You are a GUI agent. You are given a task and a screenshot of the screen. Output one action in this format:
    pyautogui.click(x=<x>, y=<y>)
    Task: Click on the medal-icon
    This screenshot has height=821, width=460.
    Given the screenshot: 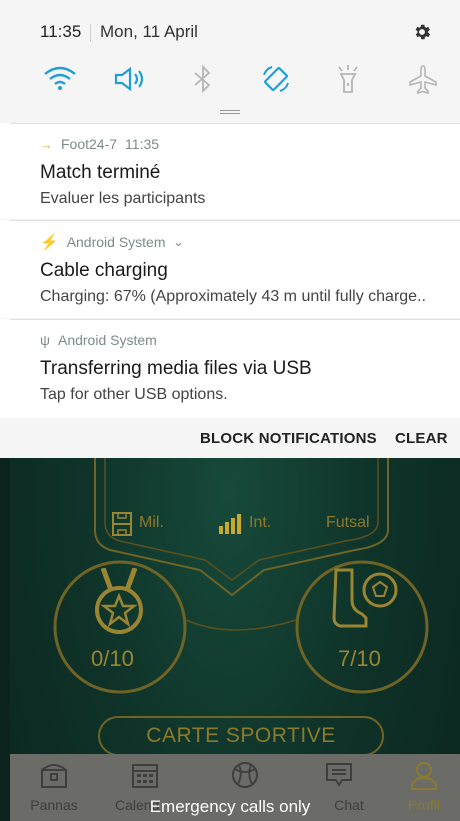 What is the action you would take?
    pyautogui.click(x=119, y=601)
    